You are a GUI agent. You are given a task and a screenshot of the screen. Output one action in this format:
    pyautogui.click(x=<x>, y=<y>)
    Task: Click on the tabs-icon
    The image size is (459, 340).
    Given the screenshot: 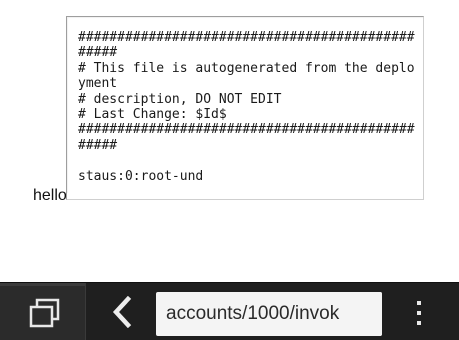 What is the action you would take?
    pyautogui.click(x=44, y=313)
    